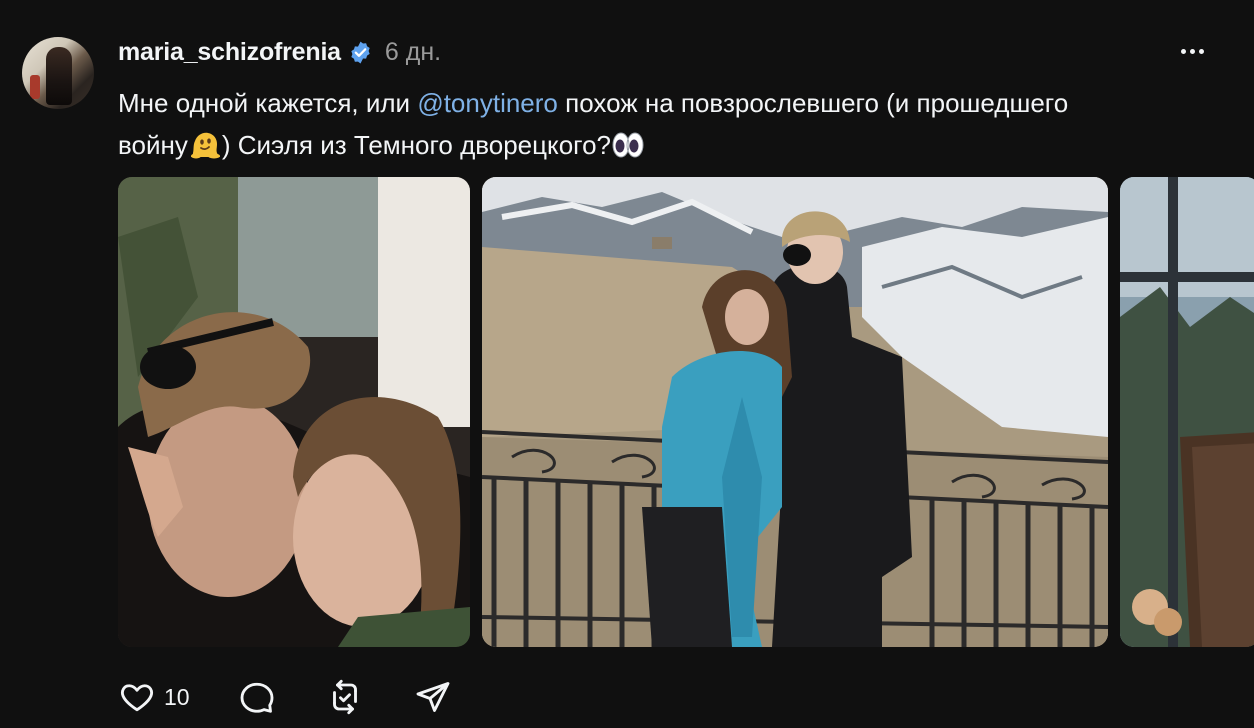  I want to click on repost-icon, so click(344, 697).